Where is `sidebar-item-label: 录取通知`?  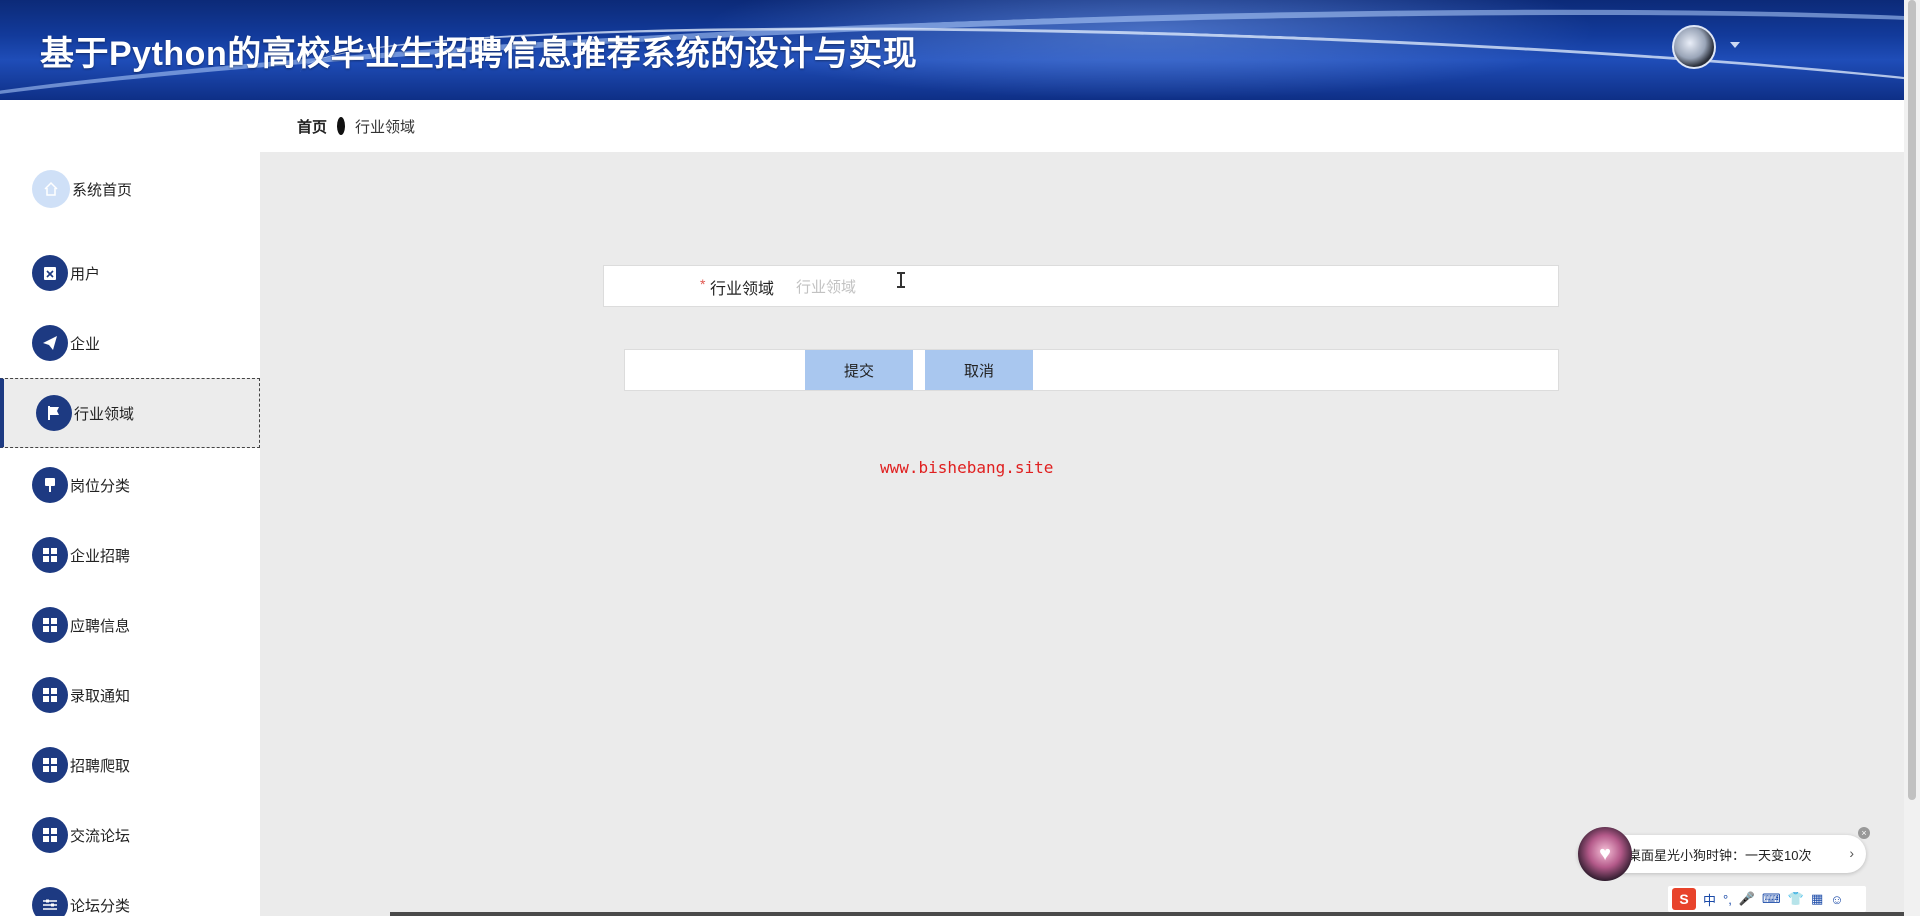
sidebar-item-label: 录取通知 is located at coordinates (100, 696).